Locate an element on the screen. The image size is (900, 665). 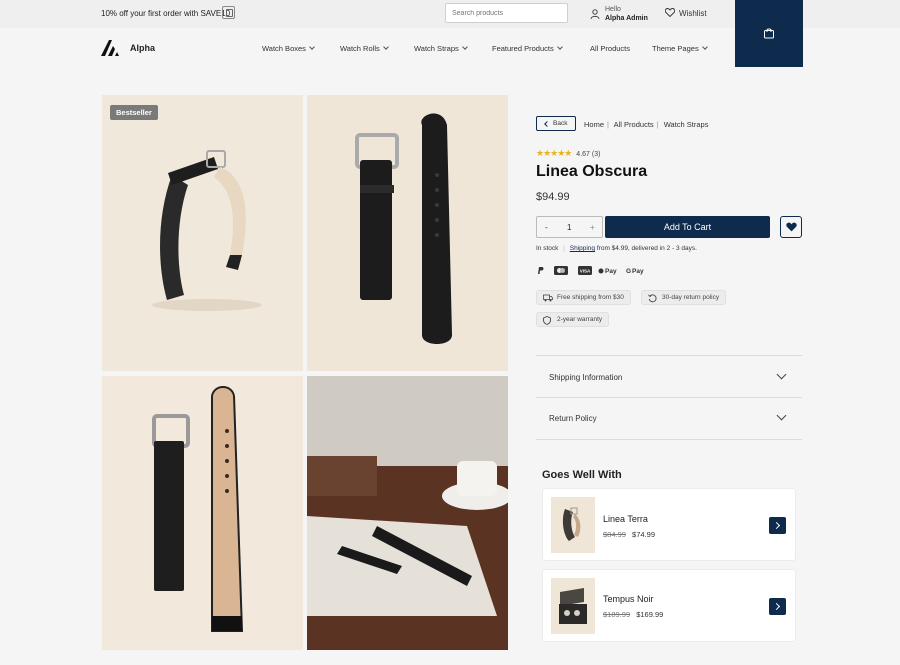
svg-text: G is located at coordinates (628, 271).